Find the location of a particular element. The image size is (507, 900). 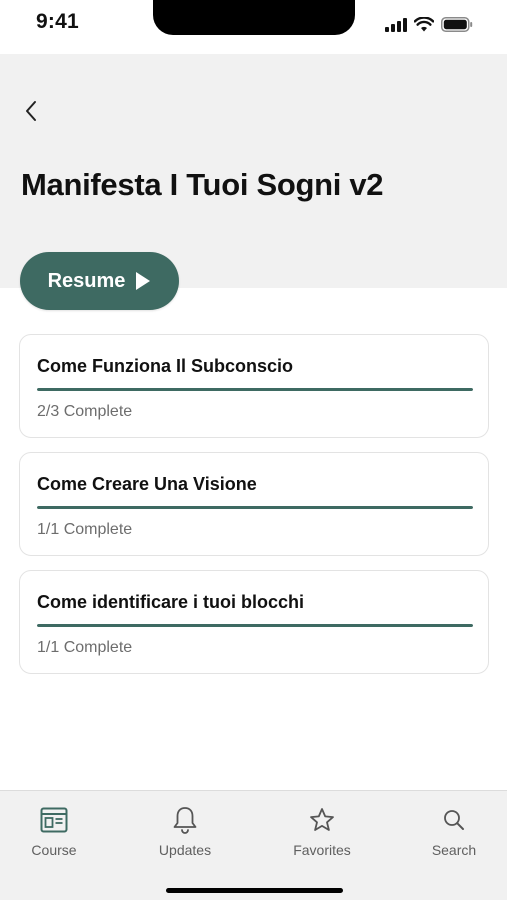

tab-favorites: Favorites is located at coordinates (322, 831).